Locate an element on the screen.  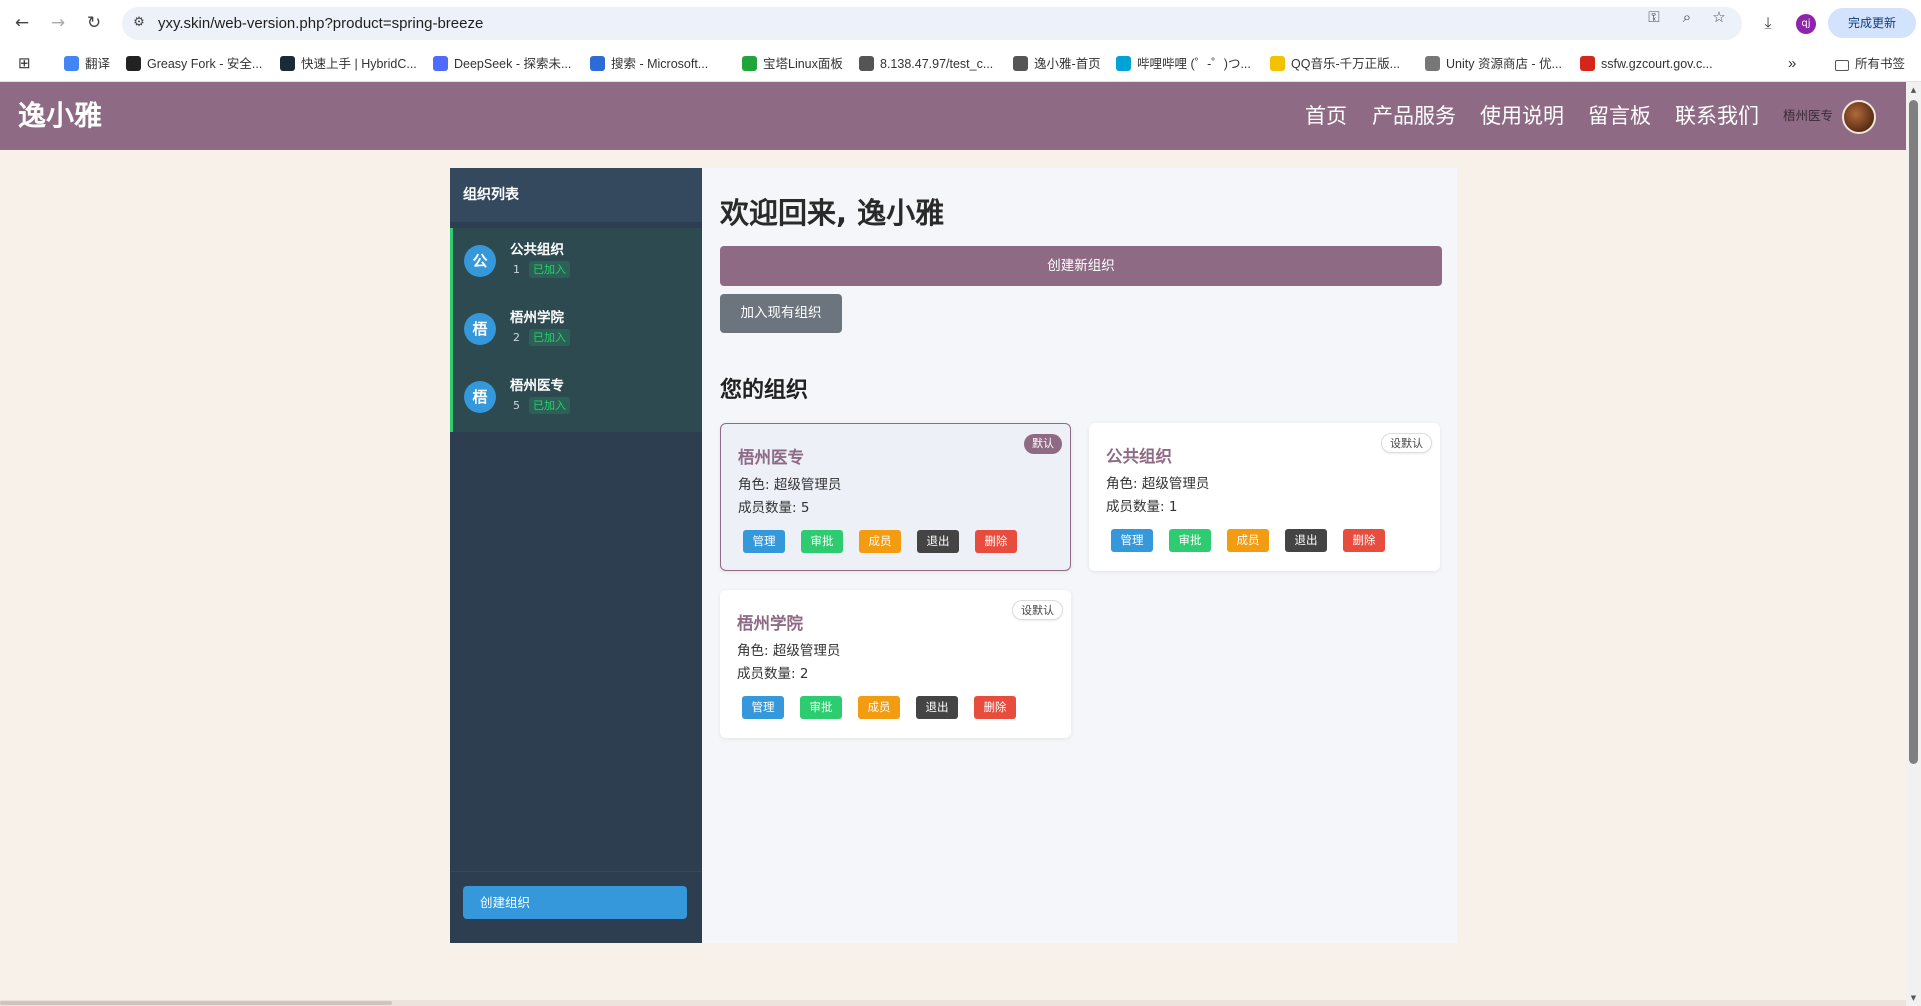
bookmark-label: 宝塔Linux面板 is located at coordinates (803, 64).